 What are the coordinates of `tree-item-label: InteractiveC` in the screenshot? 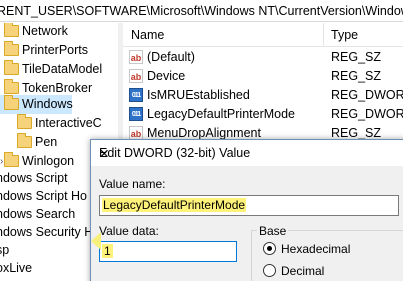 It's located at (68, 123).